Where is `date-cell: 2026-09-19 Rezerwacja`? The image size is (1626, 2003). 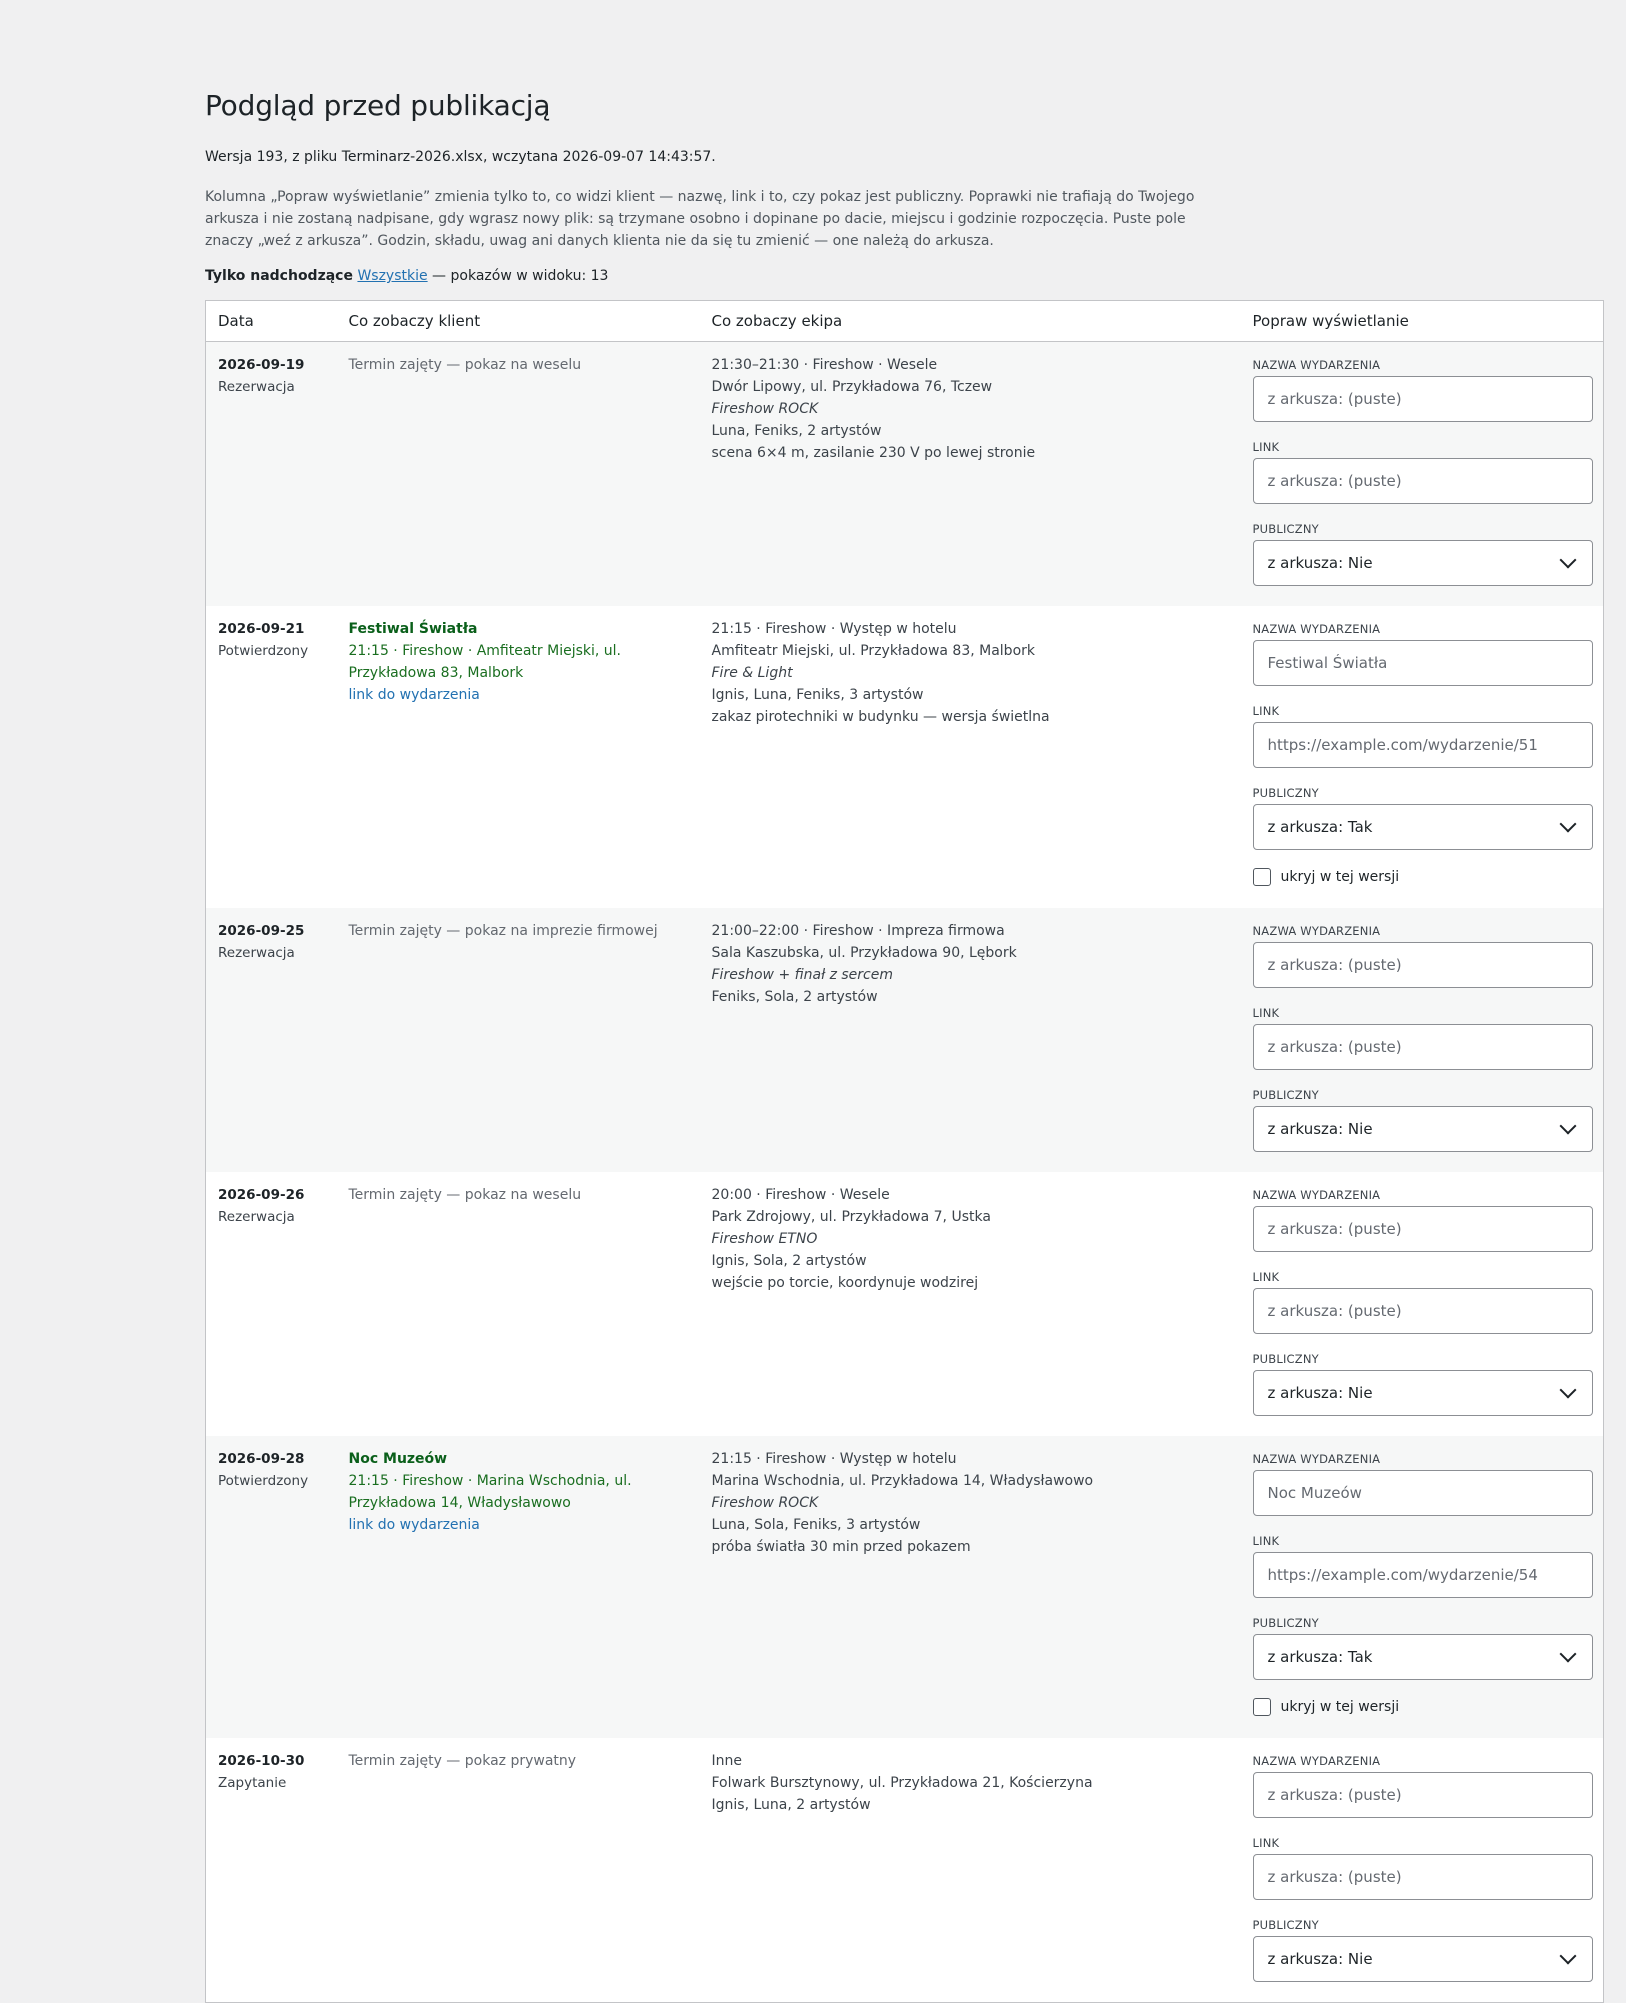 date-cell: 2026-09-19 Rezerwacja is located at coordinates (271, 473).